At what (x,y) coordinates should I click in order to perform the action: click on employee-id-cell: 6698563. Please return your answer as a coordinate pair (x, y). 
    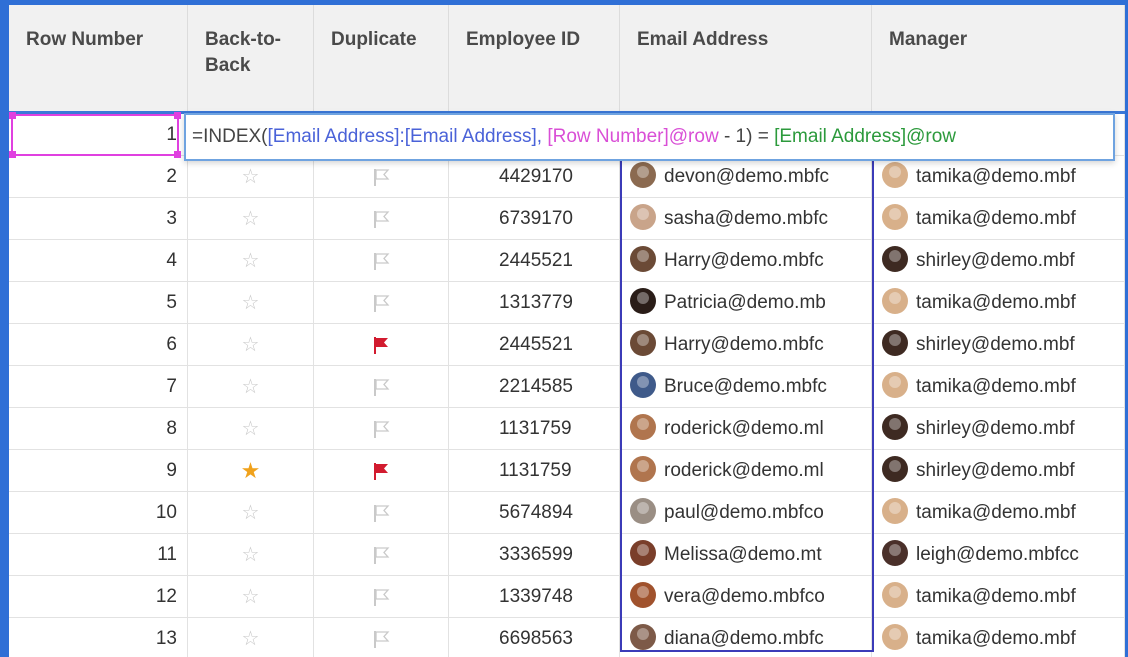
    Looking at the image, I should click on (534, 637).